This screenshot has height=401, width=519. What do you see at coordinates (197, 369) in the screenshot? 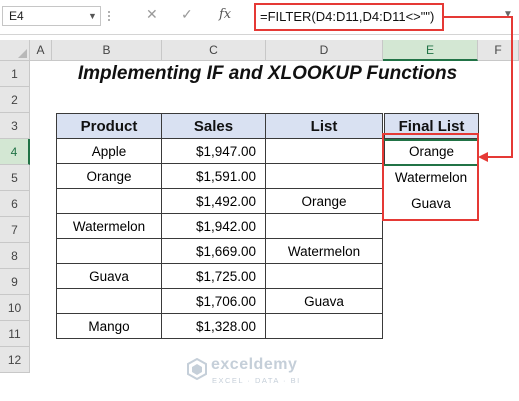
I see `exceldemy-logo-icon` at bounding box center [197, 369].